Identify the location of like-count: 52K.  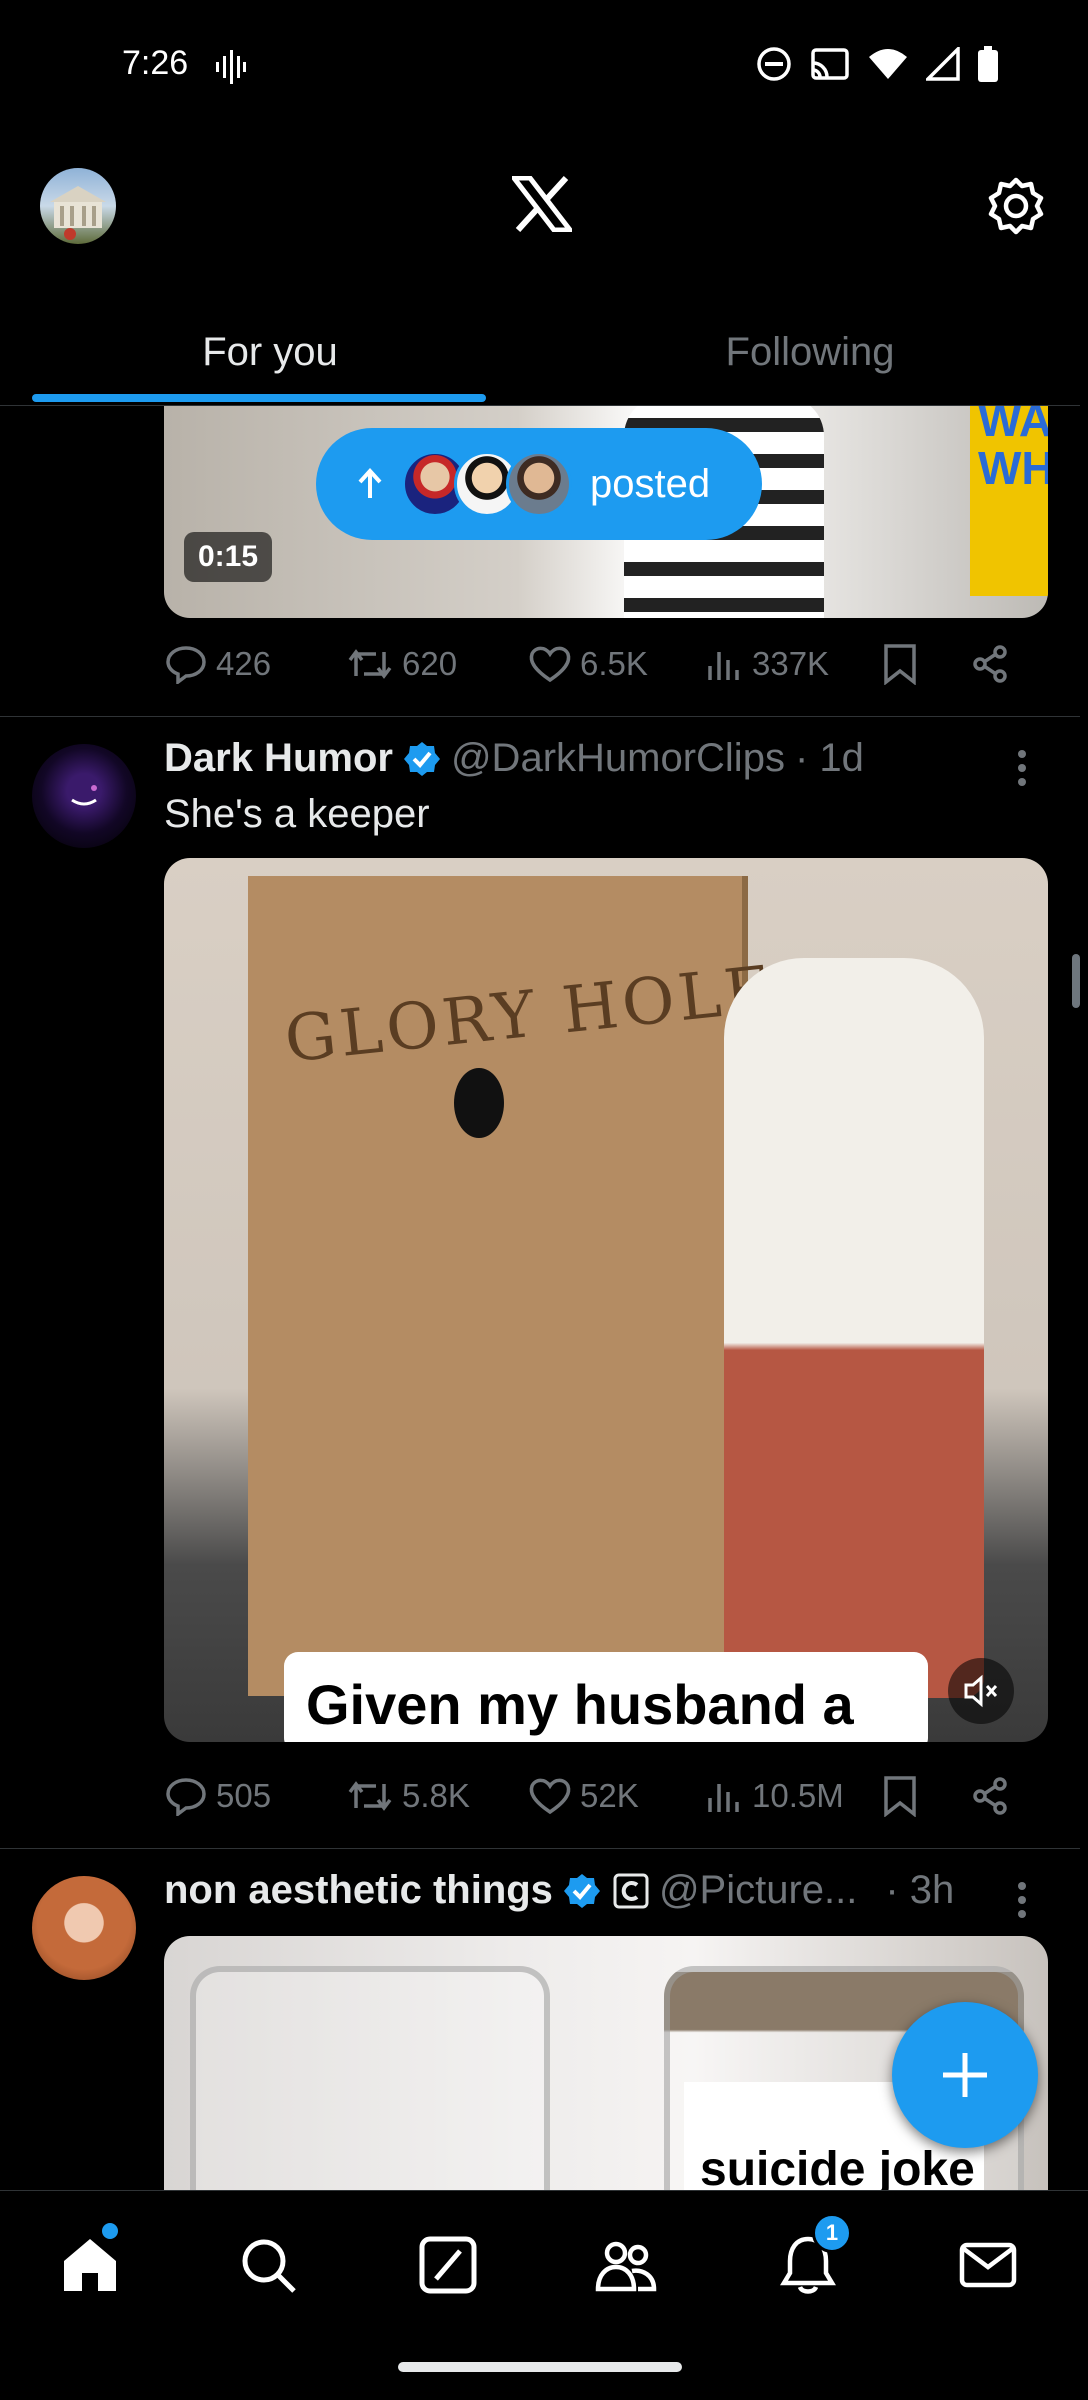
(609, 1795).